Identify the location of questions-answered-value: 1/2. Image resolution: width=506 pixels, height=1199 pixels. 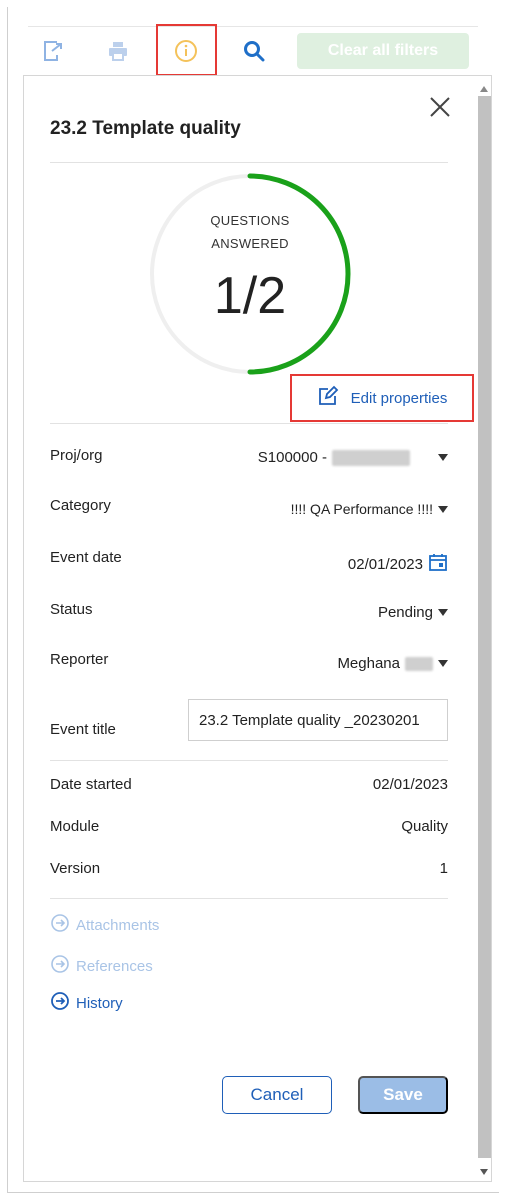
(250, 296).